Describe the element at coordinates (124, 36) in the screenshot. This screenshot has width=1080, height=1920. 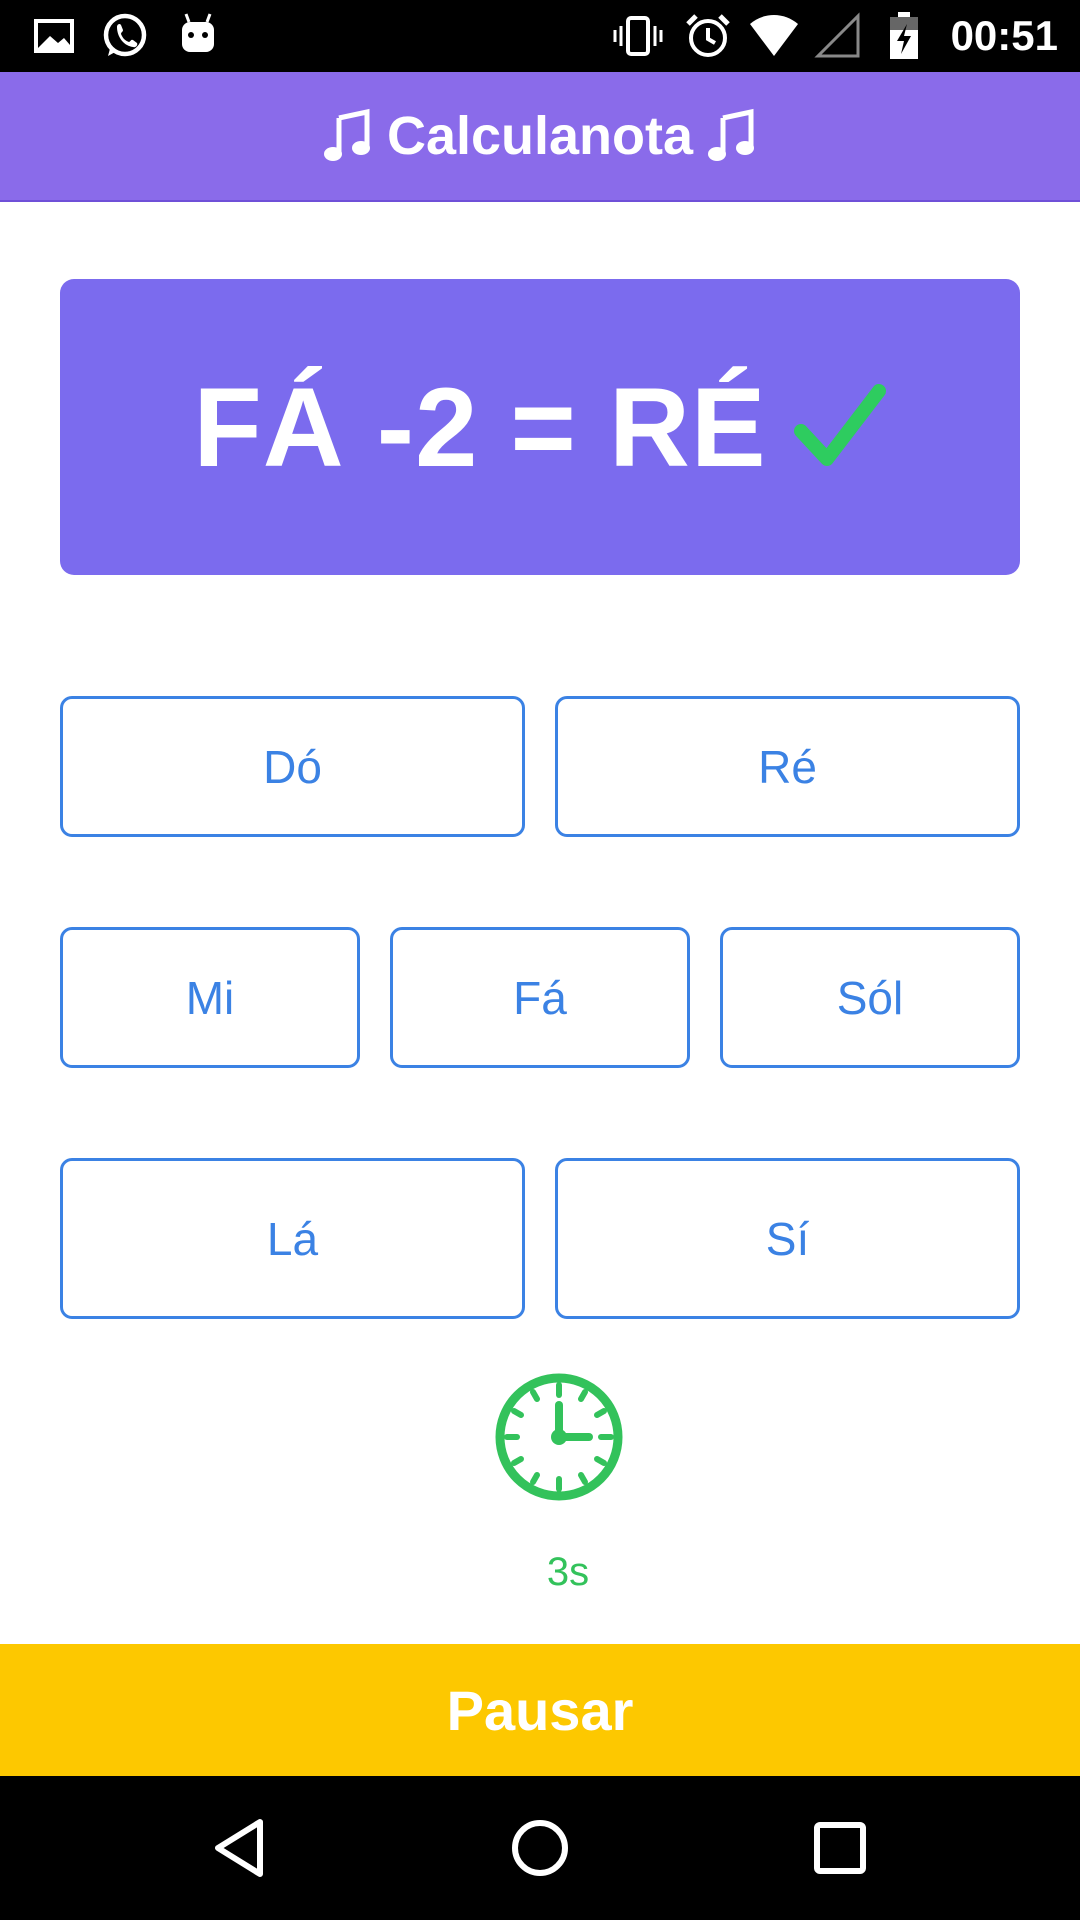
I see `whatsapp-icon` at that location.